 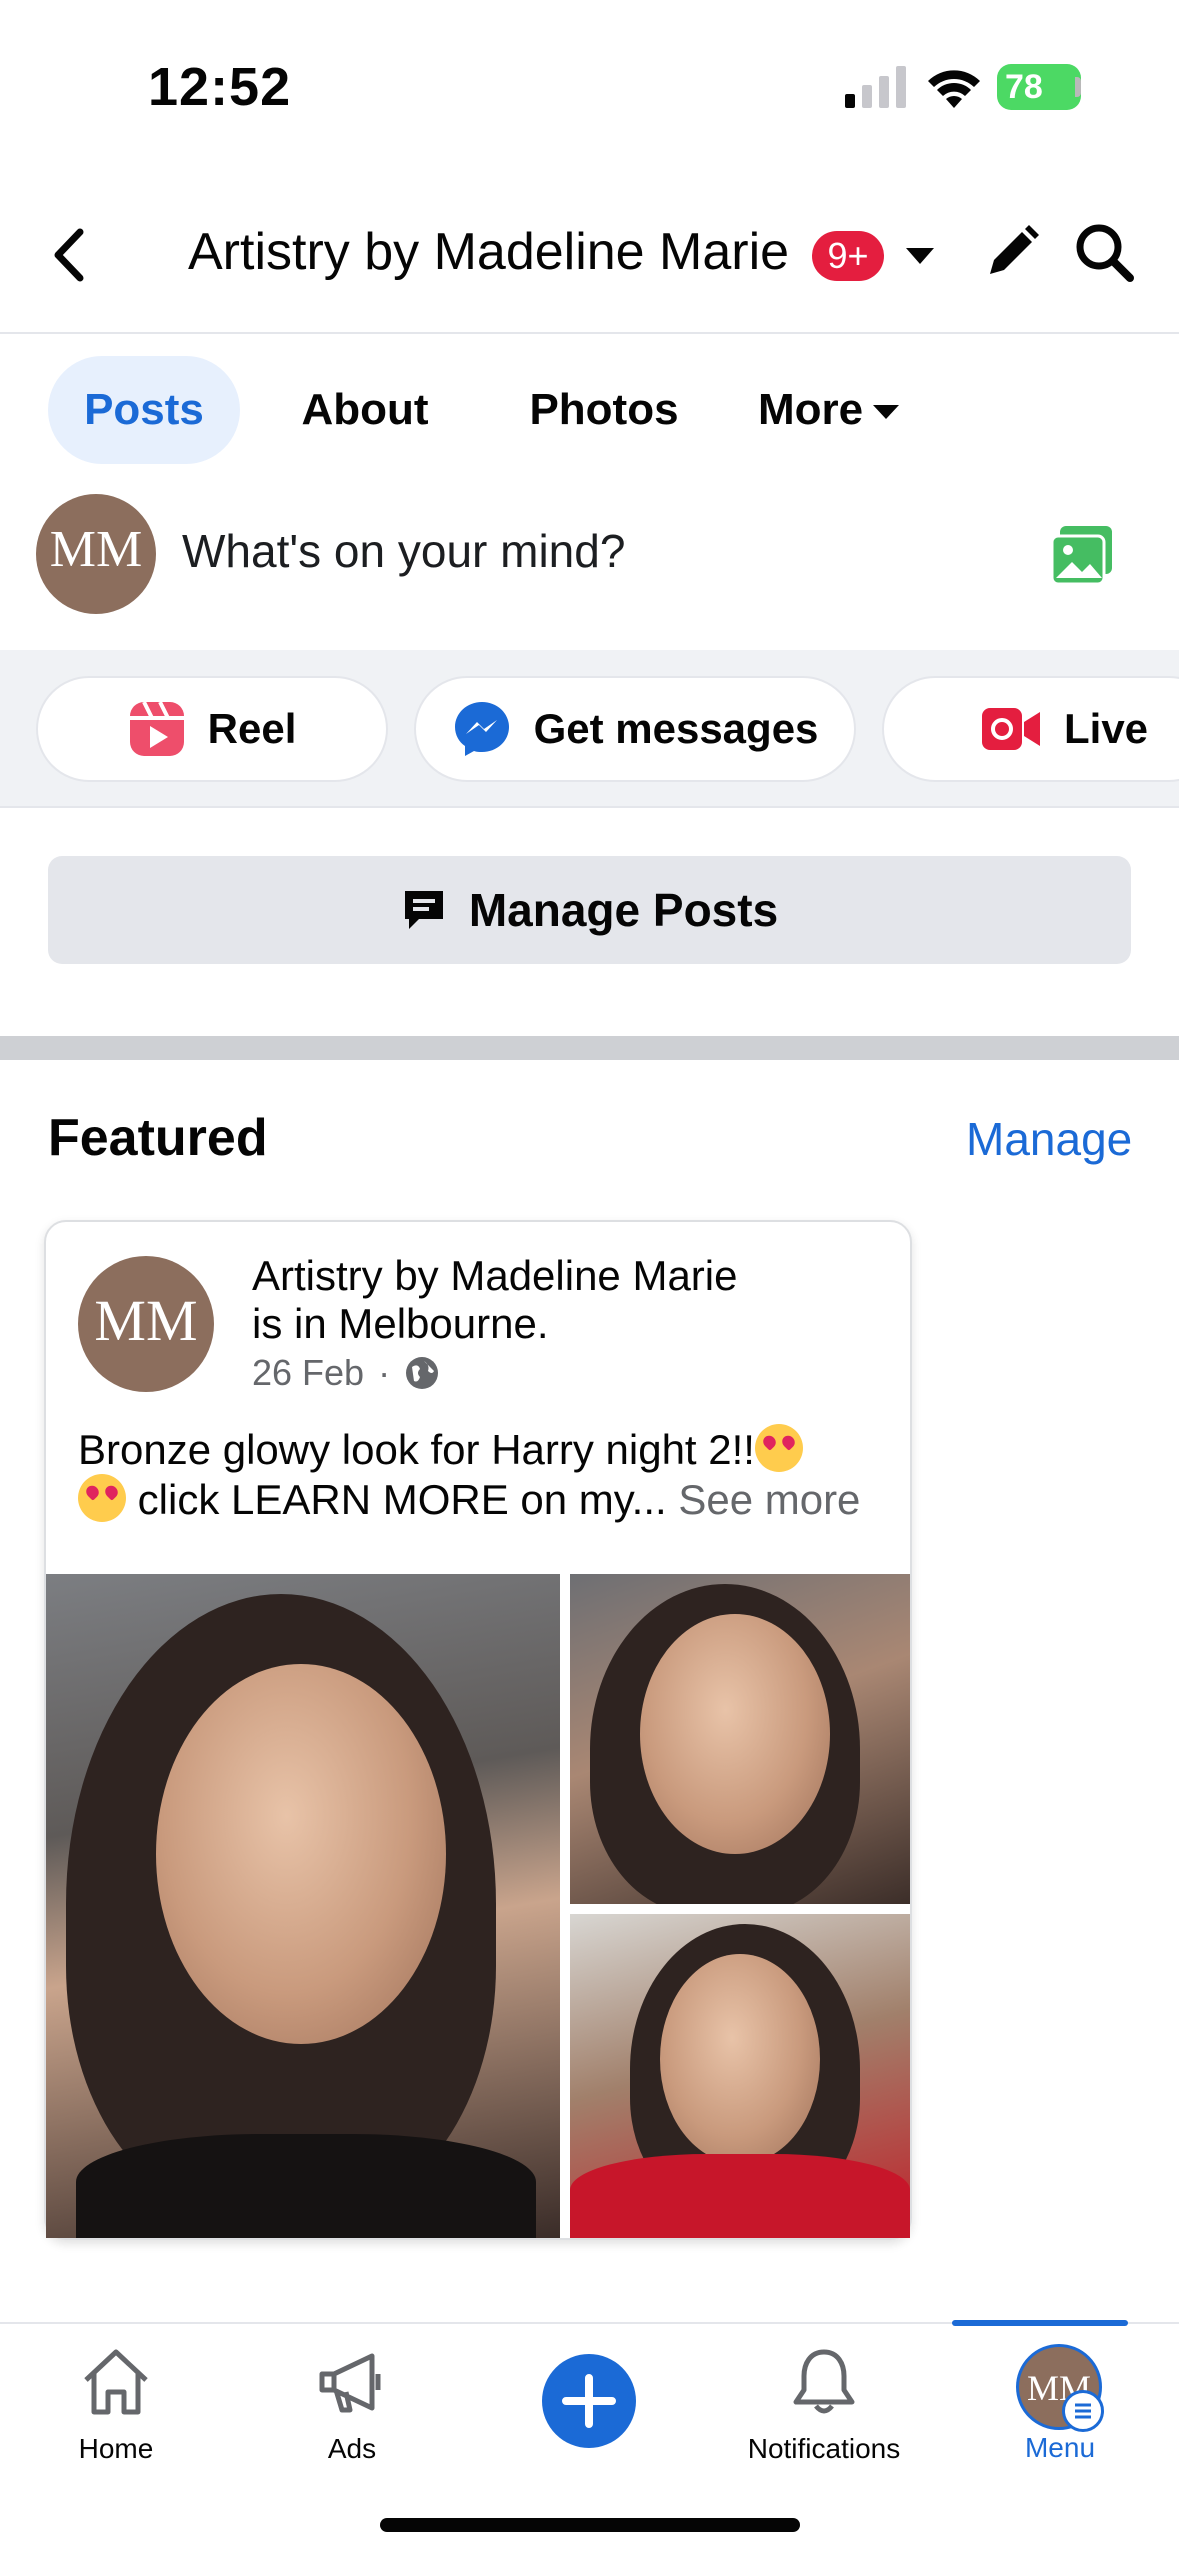 I want to click on plus-icon, so click(x=589, y=2401).